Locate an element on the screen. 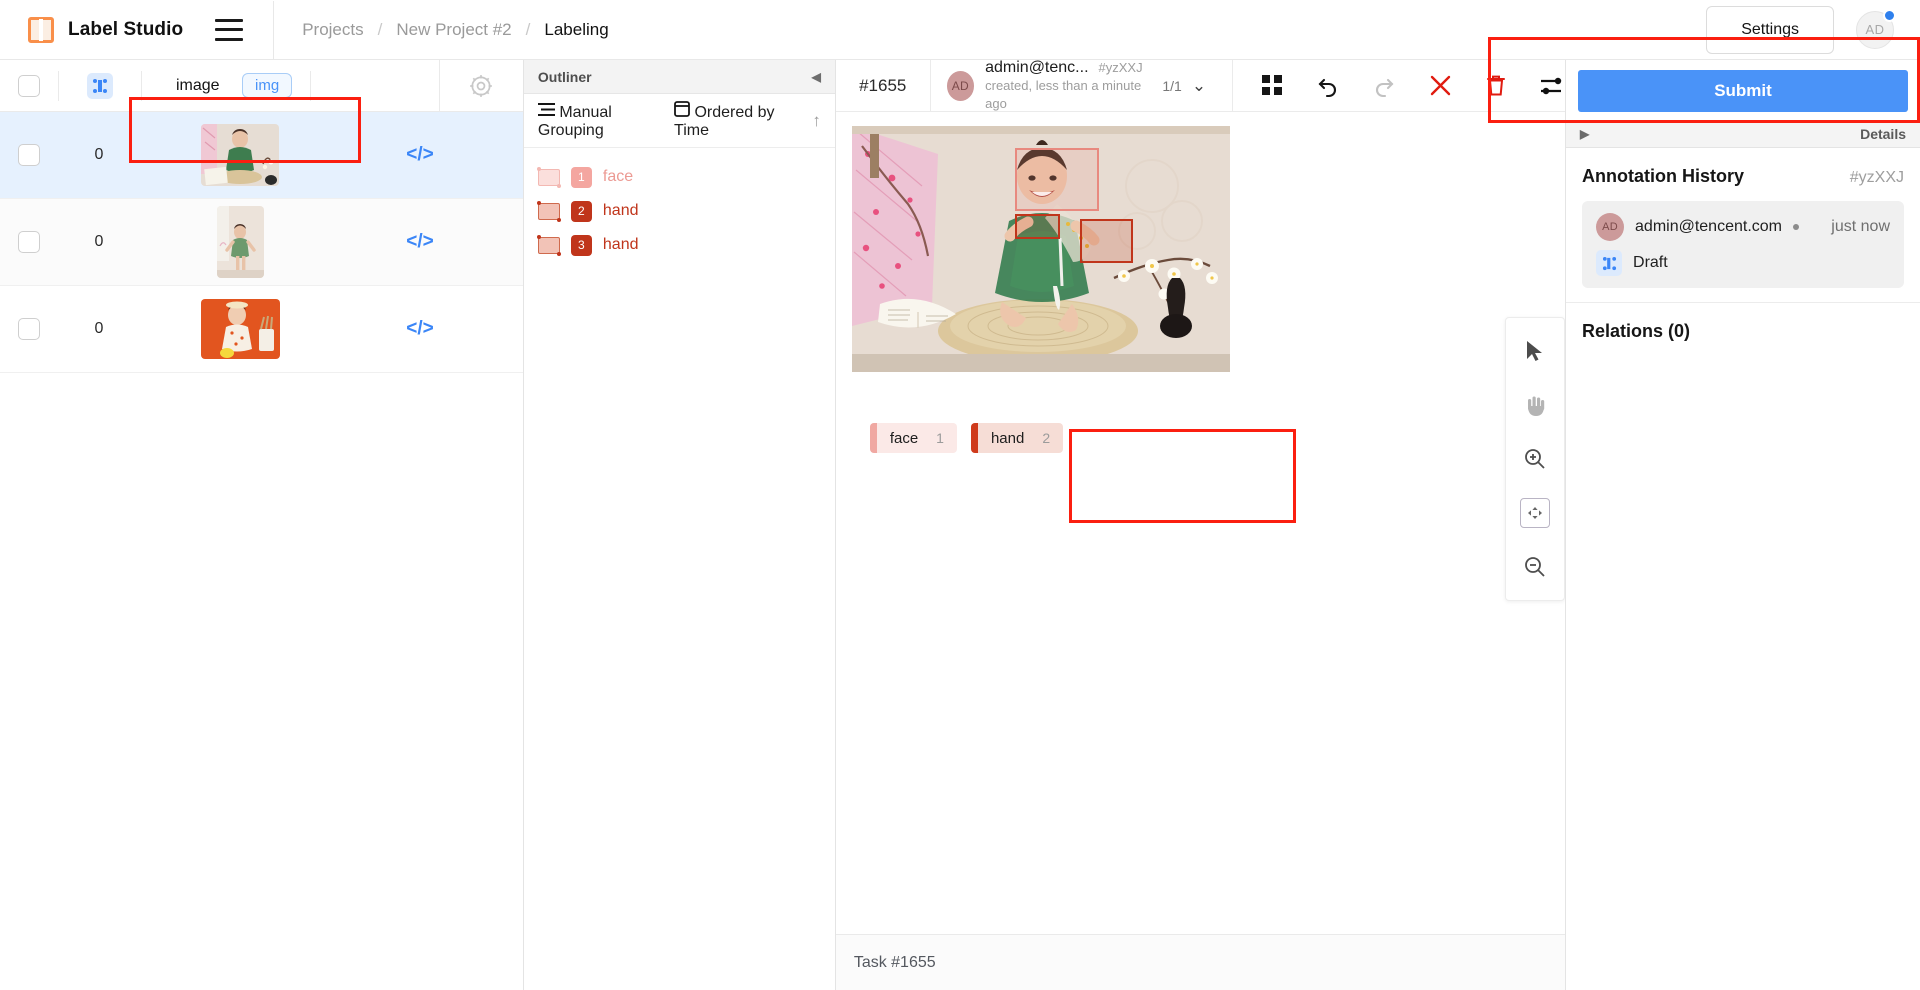 The width and height of the screenshot is (1920, 990). avatar: AD is located at coordinates (1876, 28).